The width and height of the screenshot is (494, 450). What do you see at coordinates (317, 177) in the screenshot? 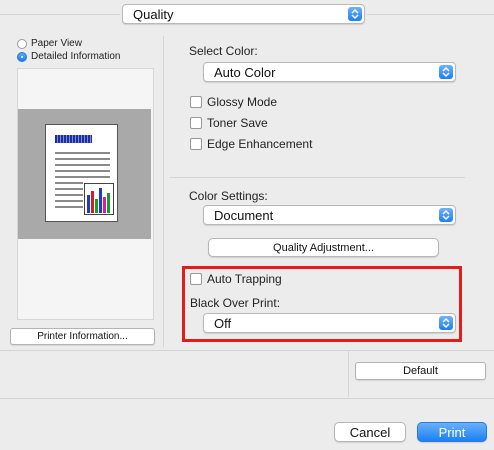
I see `section-divider` at bounding box center [317, 177].